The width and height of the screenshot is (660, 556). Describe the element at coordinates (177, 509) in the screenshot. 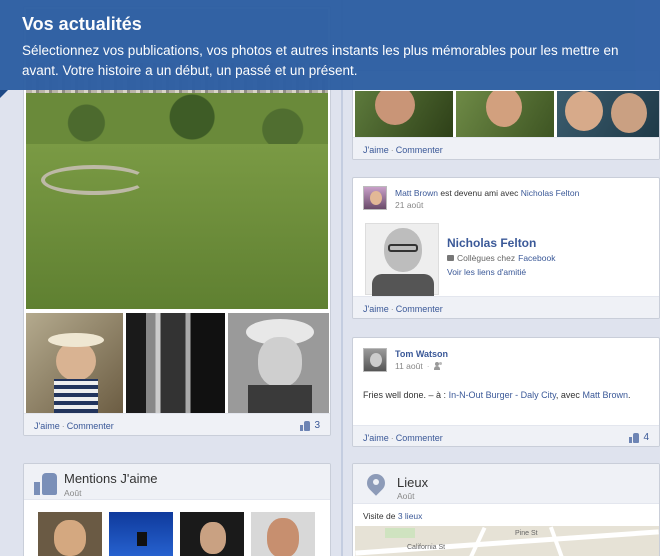

I see `likes-section-card: Mentions J'aime Août` at that location.